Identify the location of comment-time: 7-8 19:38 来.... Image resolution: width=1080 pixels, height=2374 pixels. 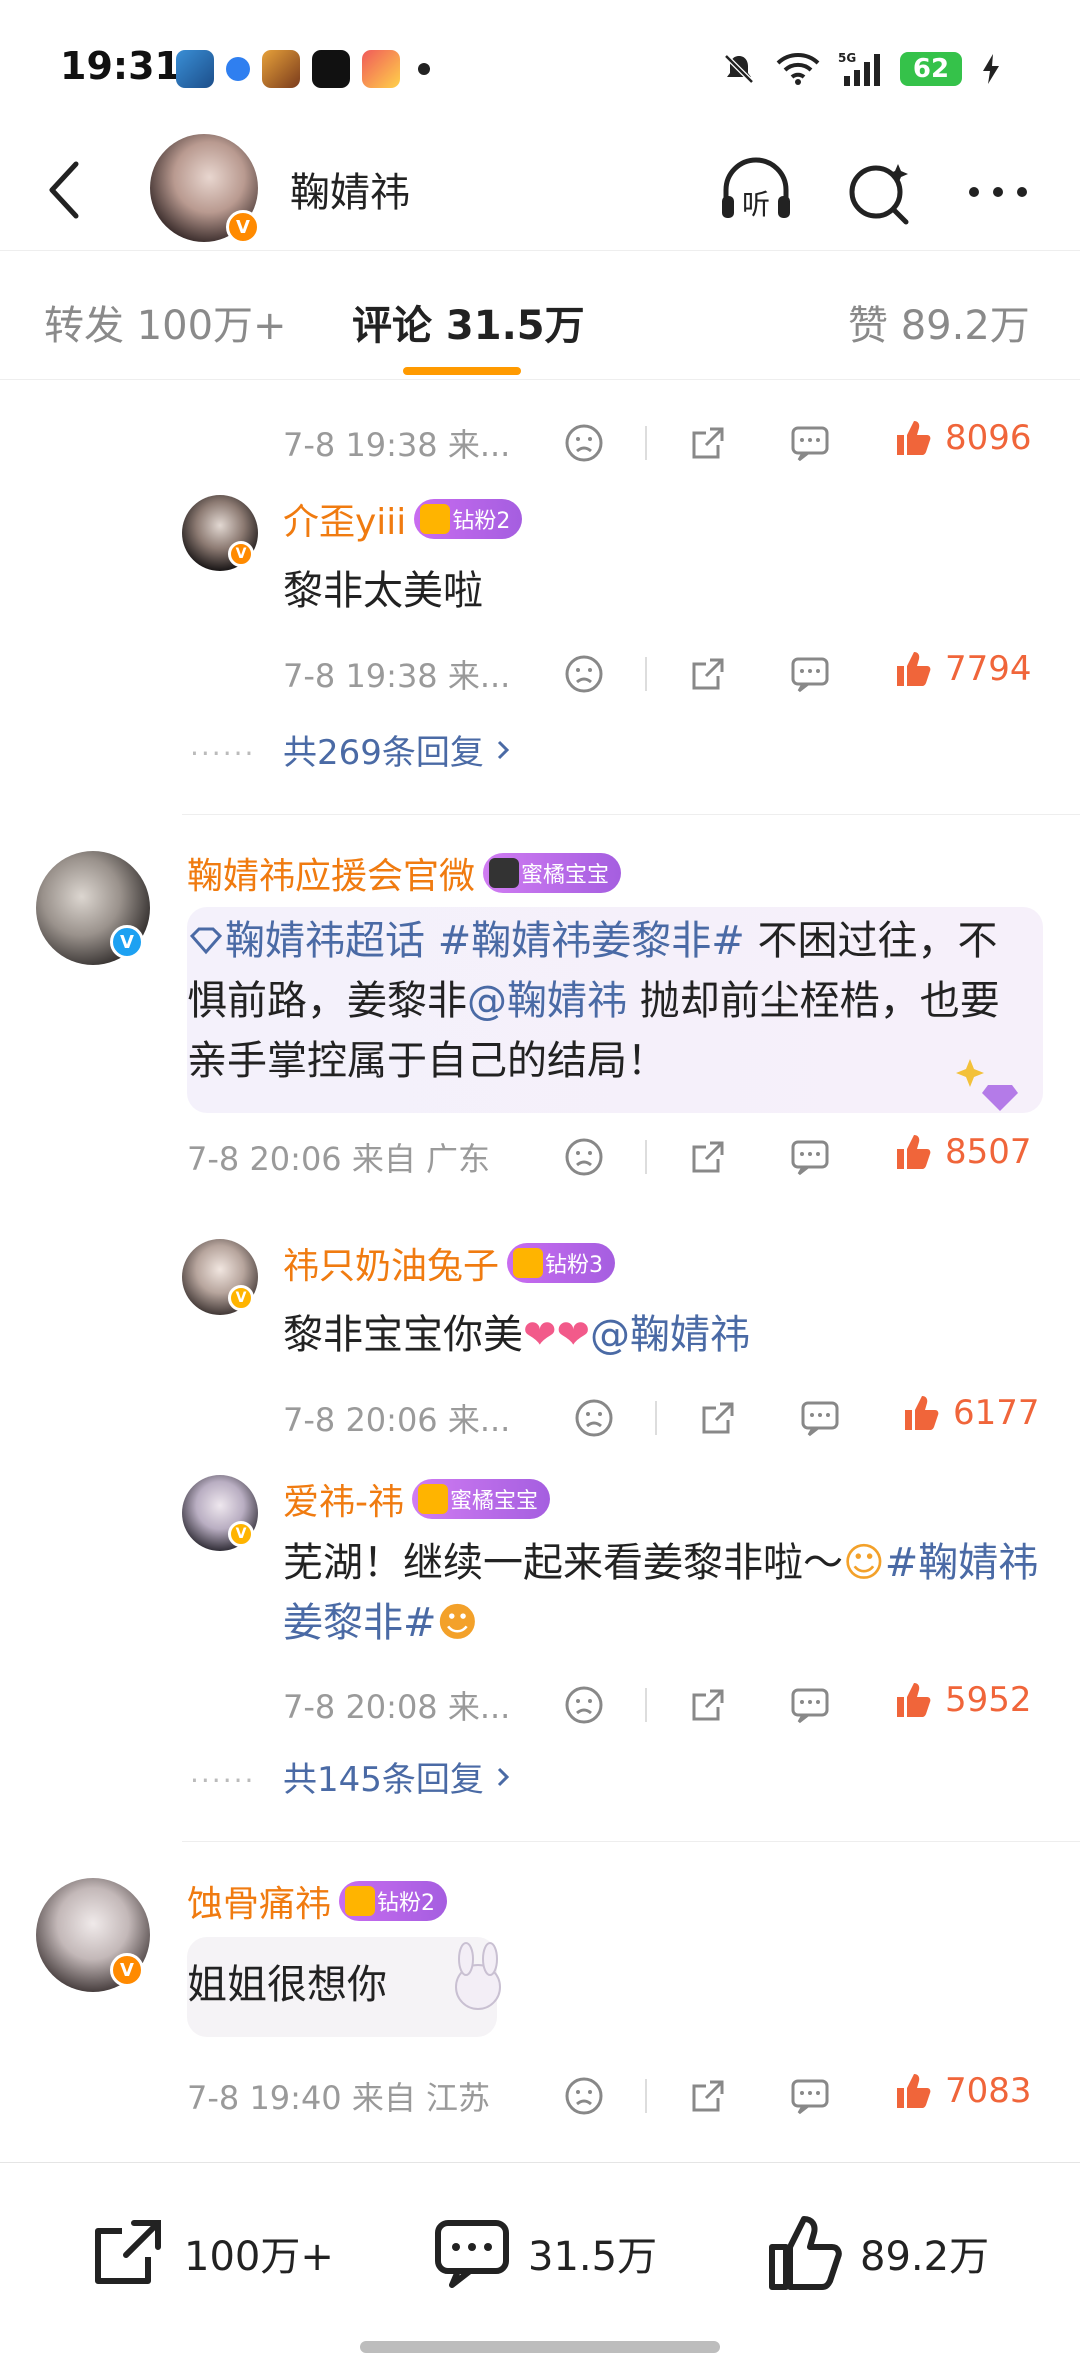
(397, 676).